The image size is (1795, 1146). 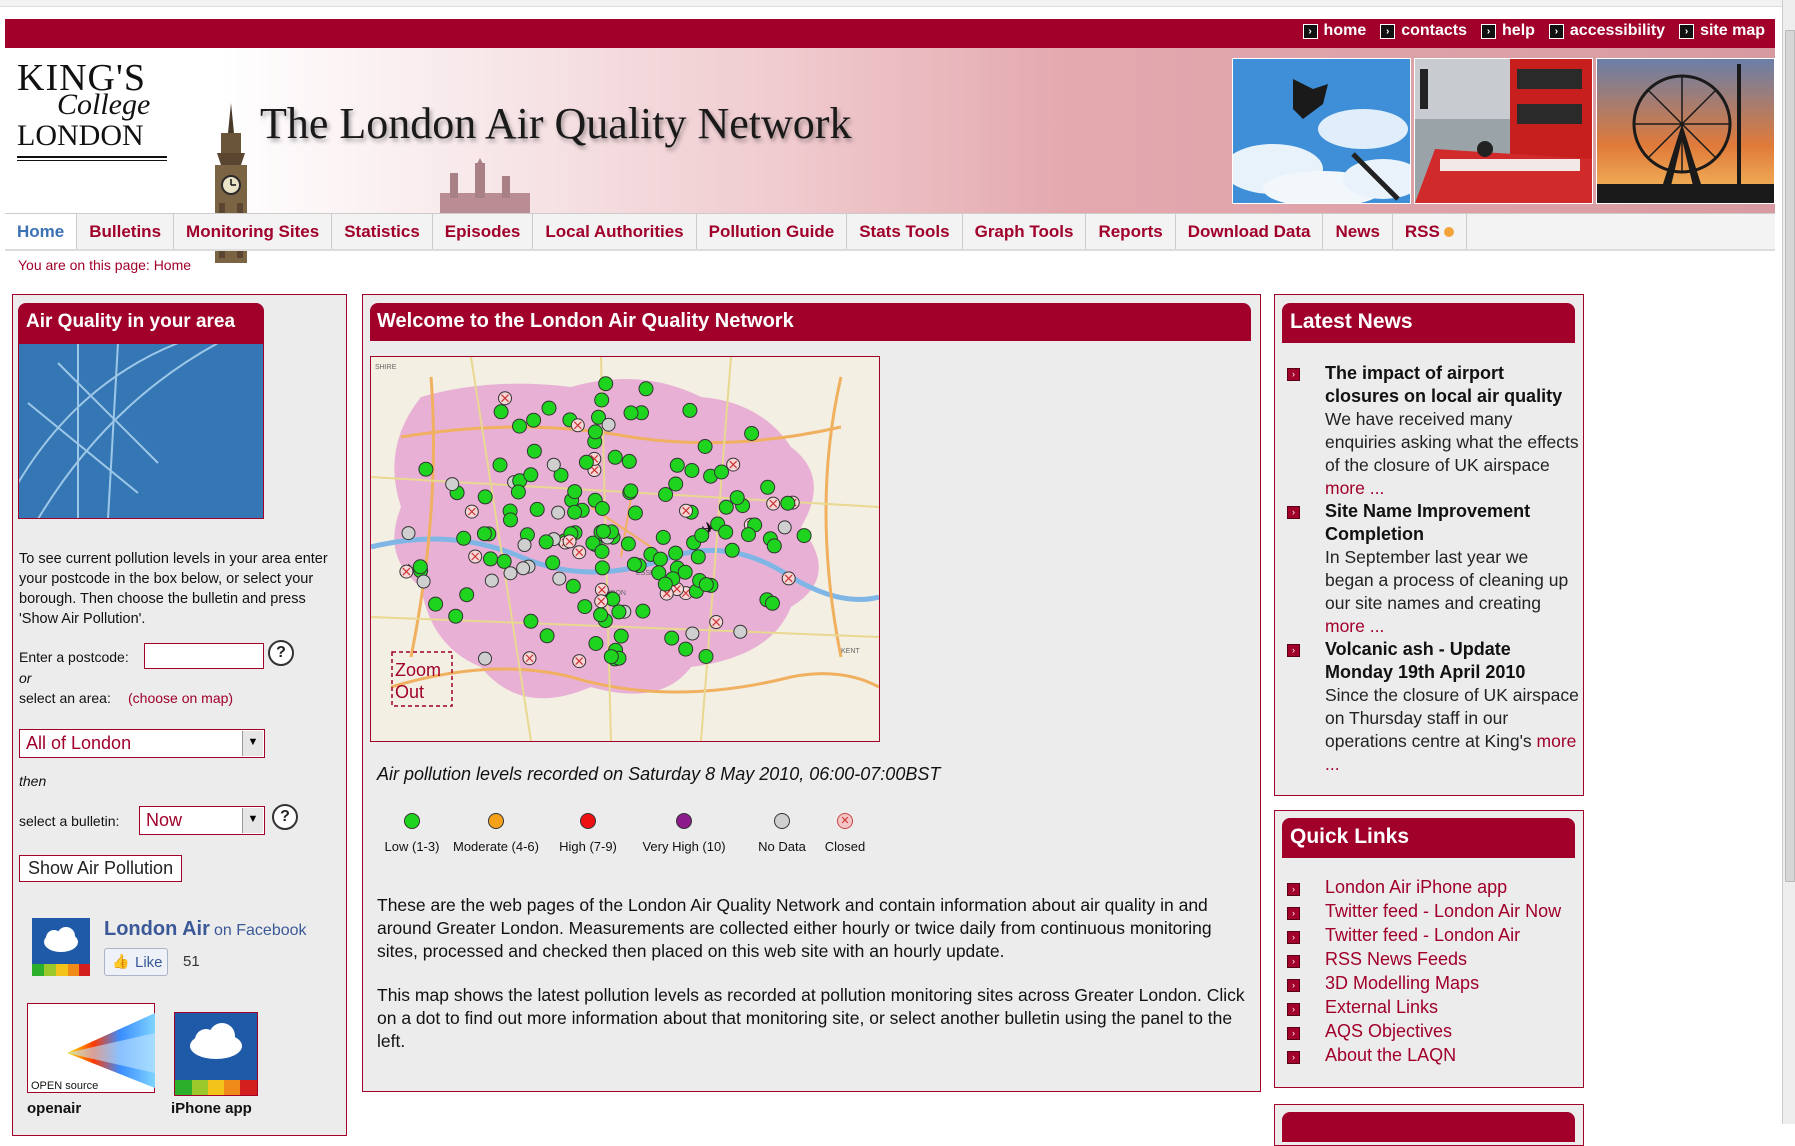 What do you see at coordinates (1025, 231) in the screenshot?
I see `nav-tab: Graph Tools` at bounding box center [1025, 231].